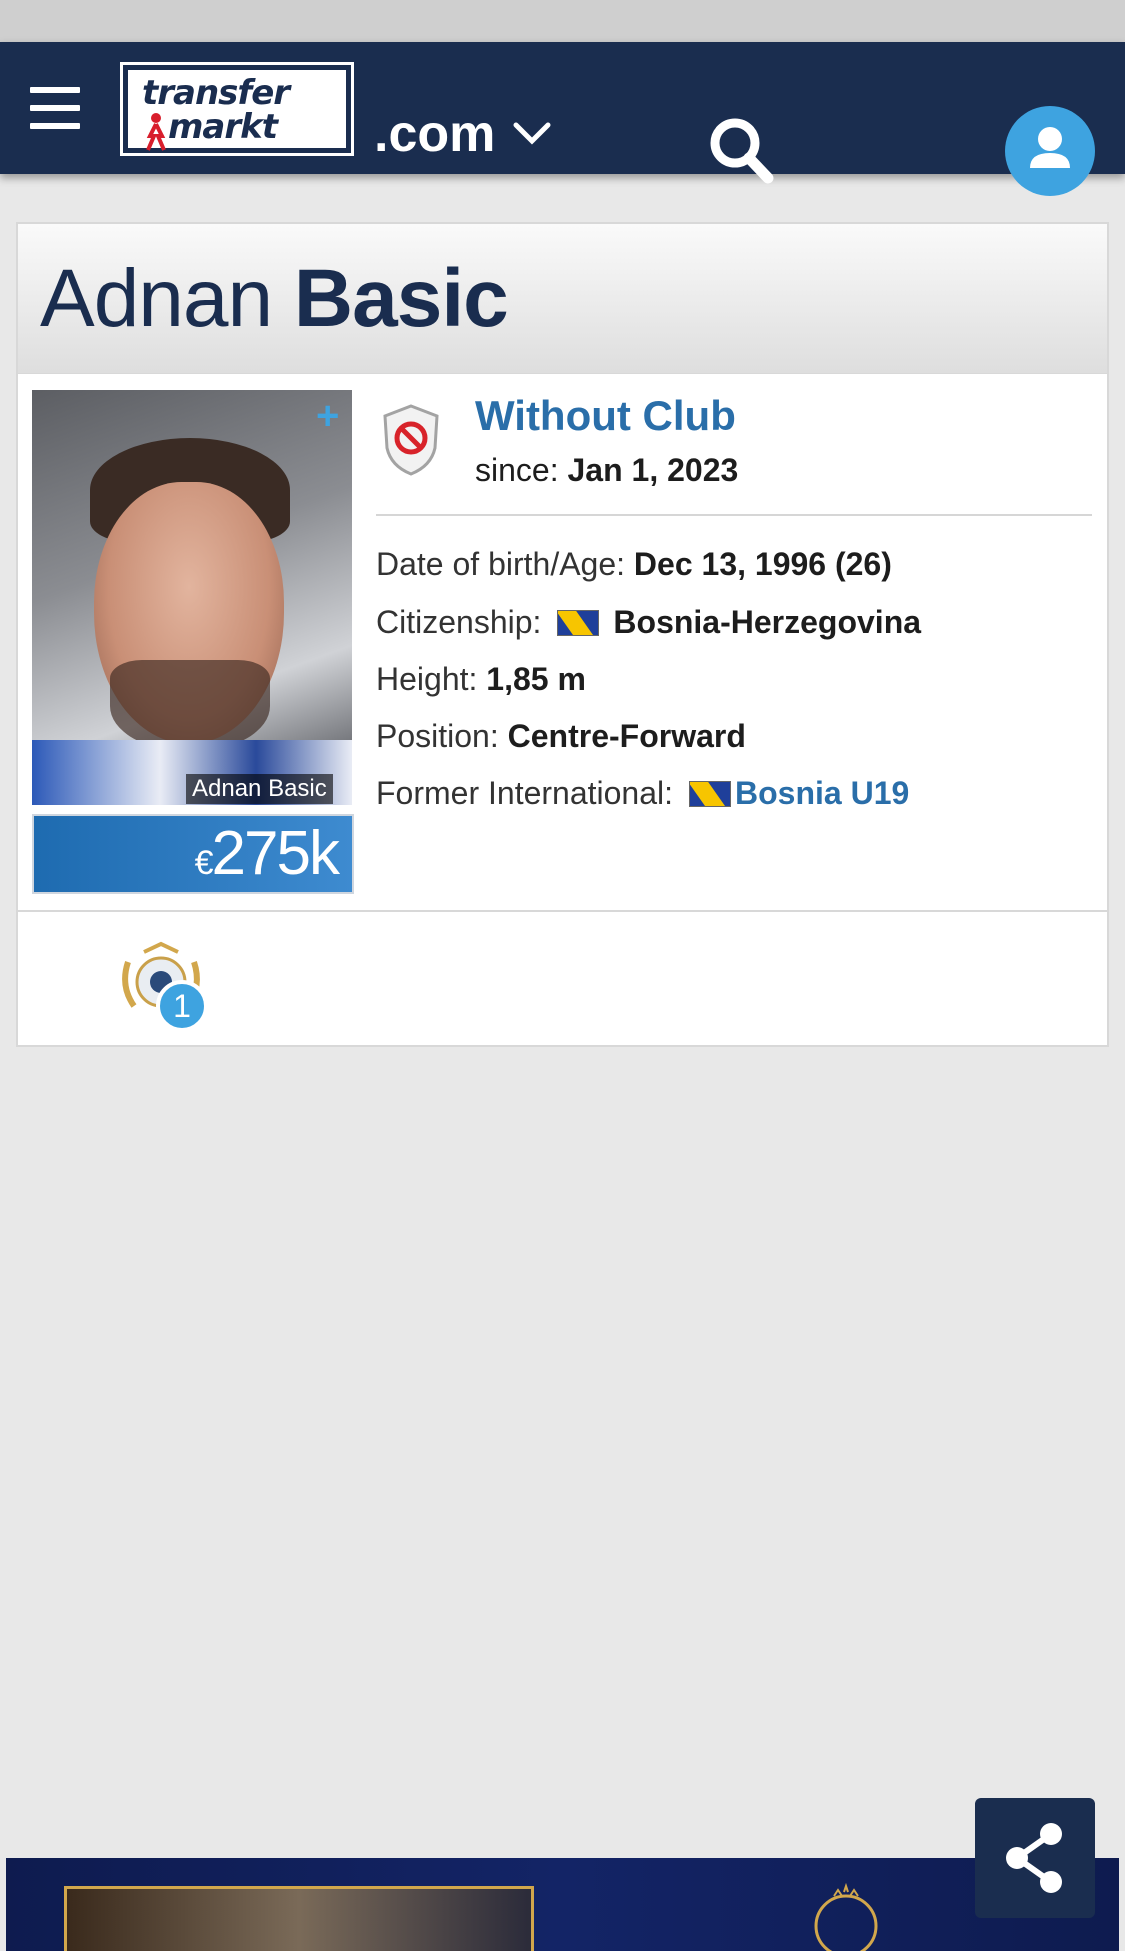  I want to click on logo-player-icon, so click(156, 132).